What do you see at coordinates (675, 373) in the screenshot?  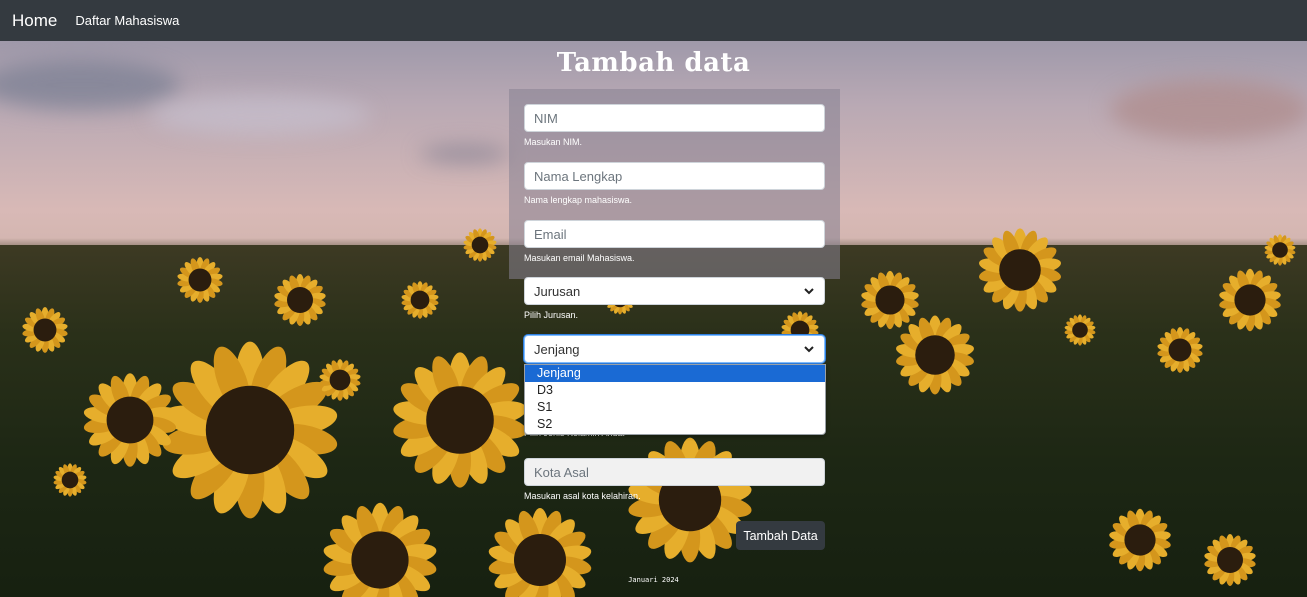 I see `jenjang-option: Jenjang` at bounding box center [675, 373].